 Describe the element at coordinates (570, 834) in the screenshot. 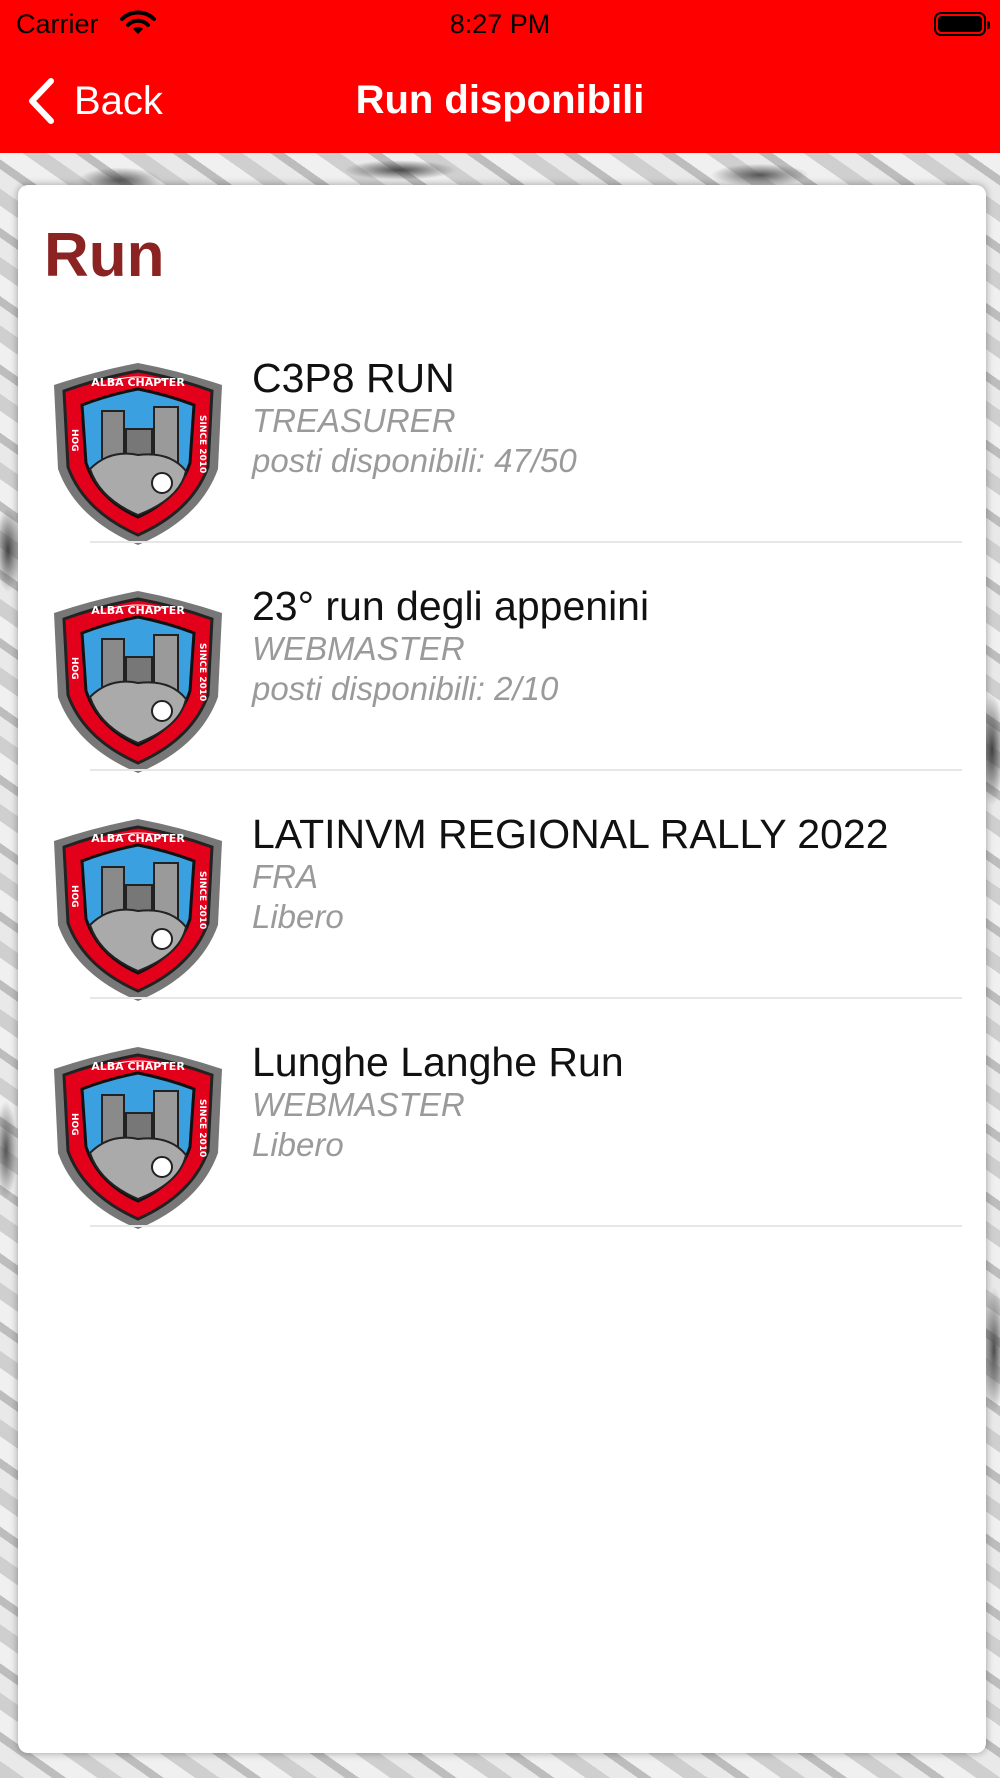

I see `run-title: LATINVM REGIONAL RALLY 2022` at that location.